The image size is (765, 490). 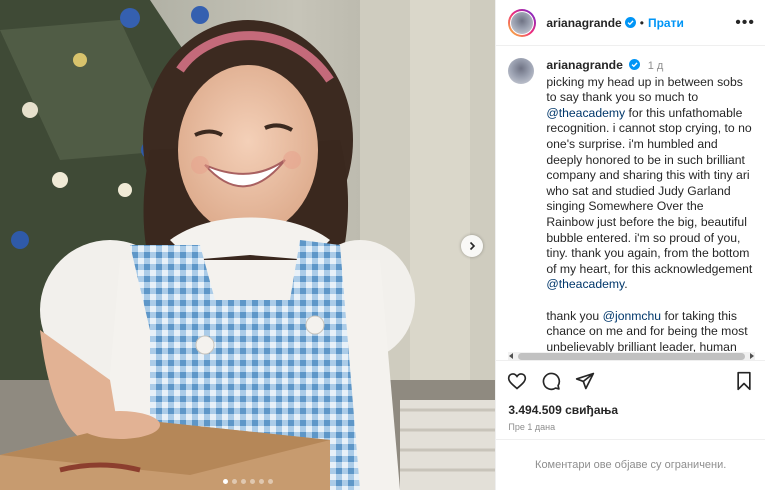 What do you see at coordinates (745, 23) in the screenshot?
I see `more-options-icon: •••` at bounding box center [745, 23].